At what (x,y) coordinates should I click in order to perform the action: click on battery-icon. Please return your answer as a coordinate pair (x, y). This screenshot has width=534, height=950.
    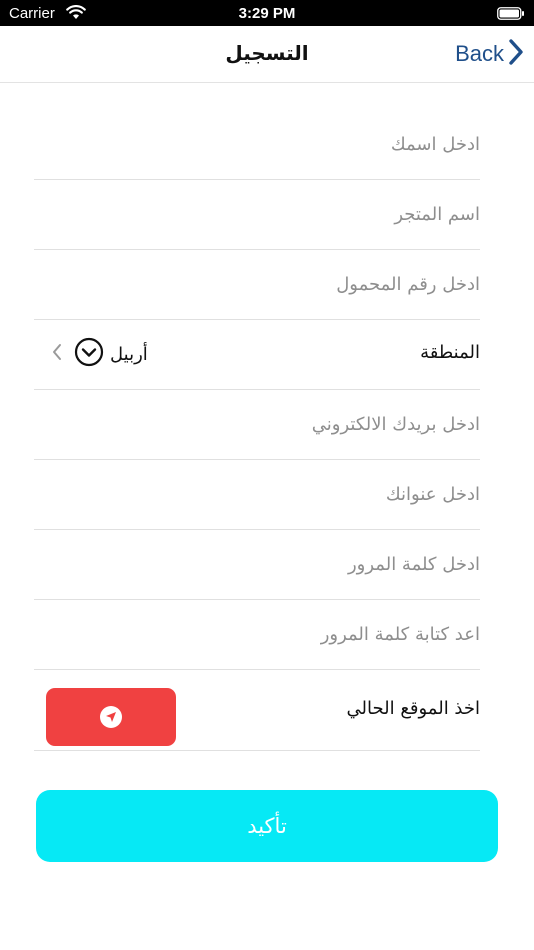
    Looking at the image, I should click on (511, 15).